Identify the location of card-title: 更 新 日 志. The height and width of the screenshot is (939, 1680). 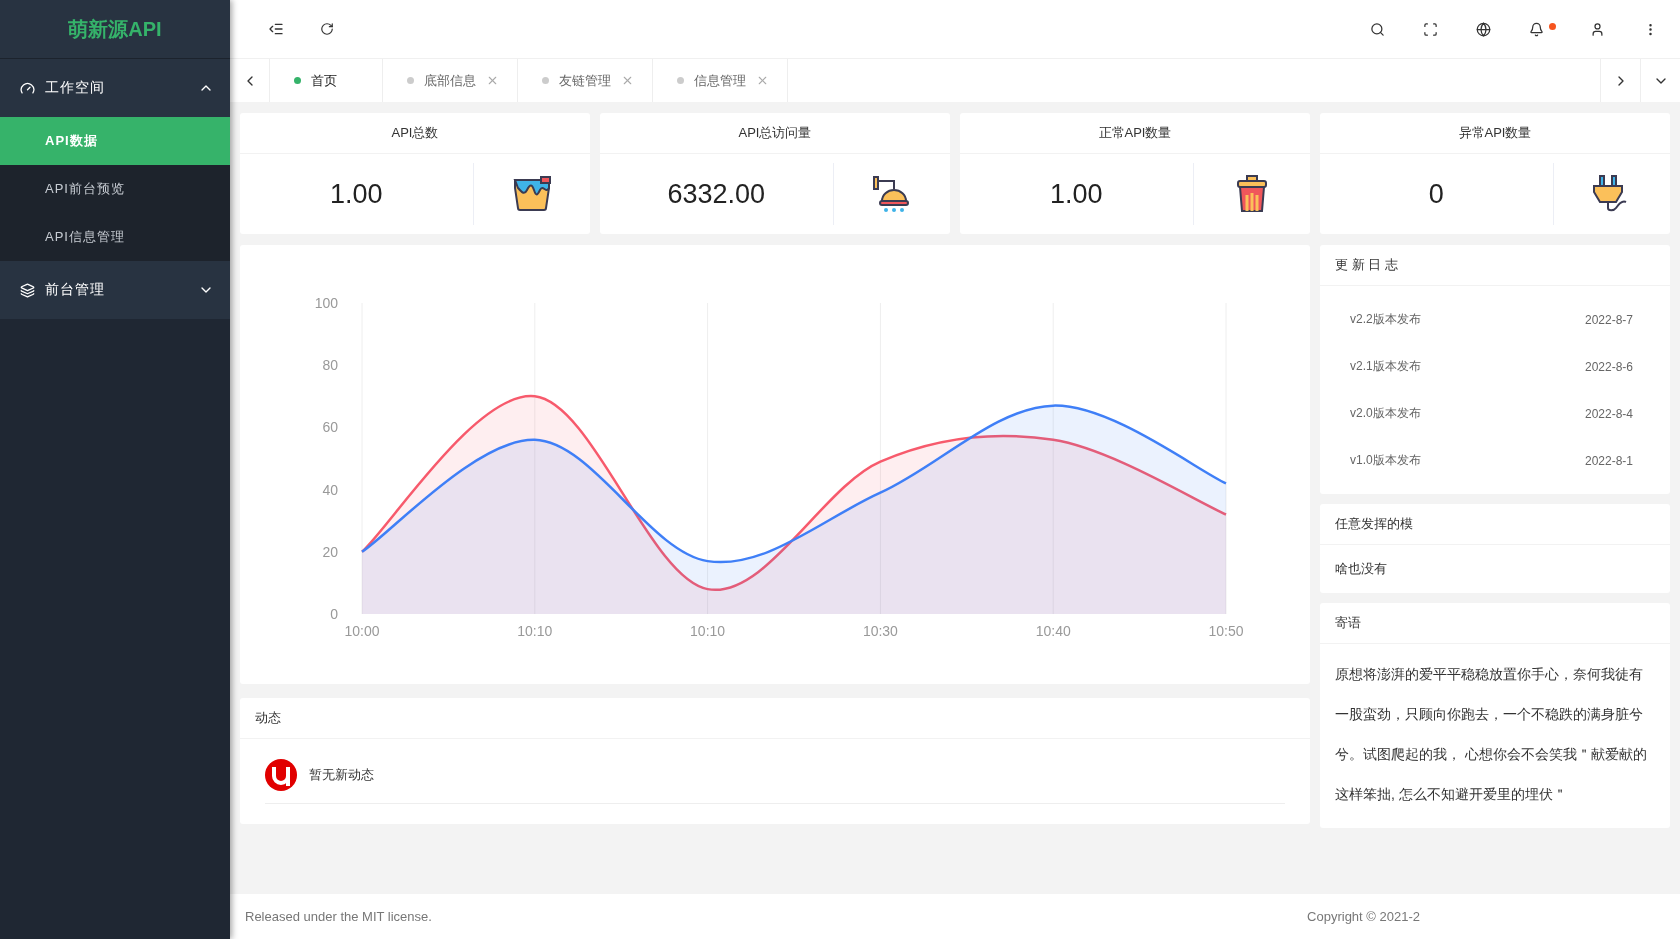
(1495, 265).